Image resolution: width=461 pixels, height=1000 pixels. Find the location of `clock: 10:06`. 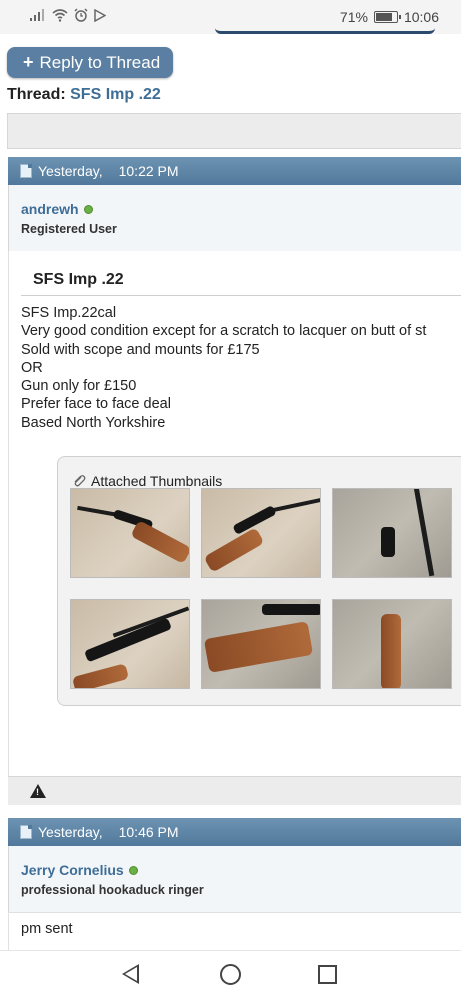

clock: 10:06 is located at coordinates (421, 17).